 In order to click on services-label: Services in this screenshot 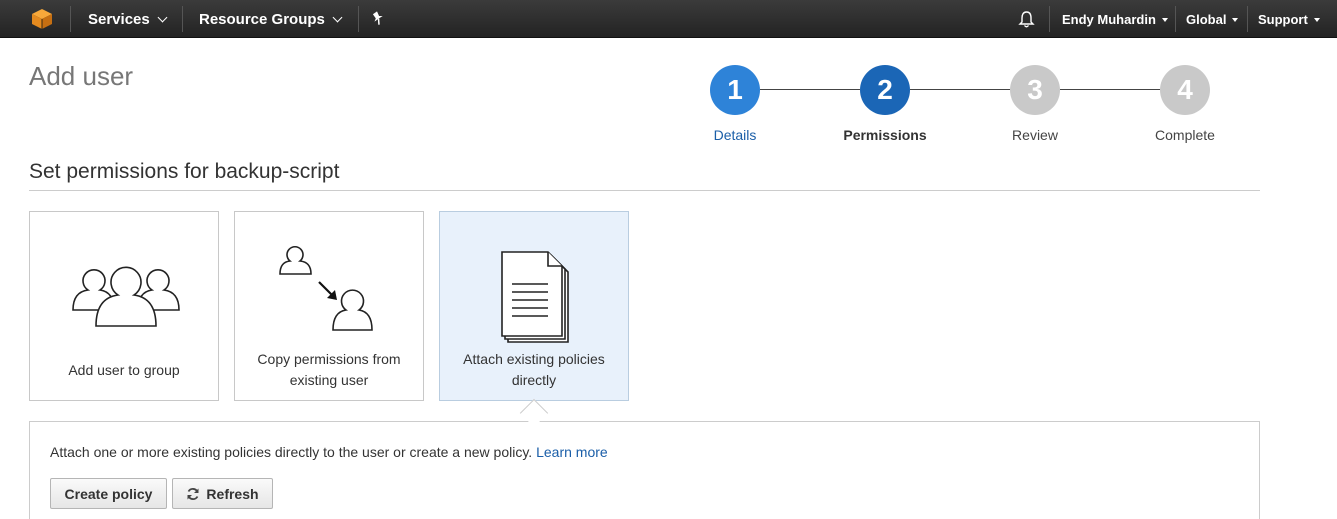, I will do `click(119, 19)`.